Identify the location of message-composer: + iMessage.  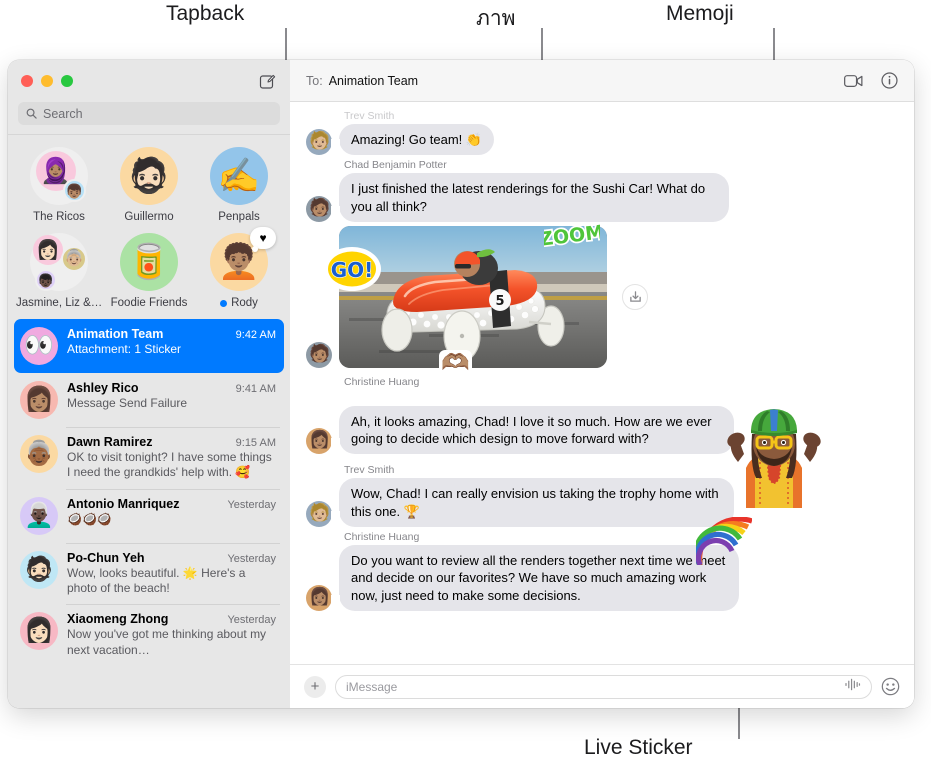
(602, 686).